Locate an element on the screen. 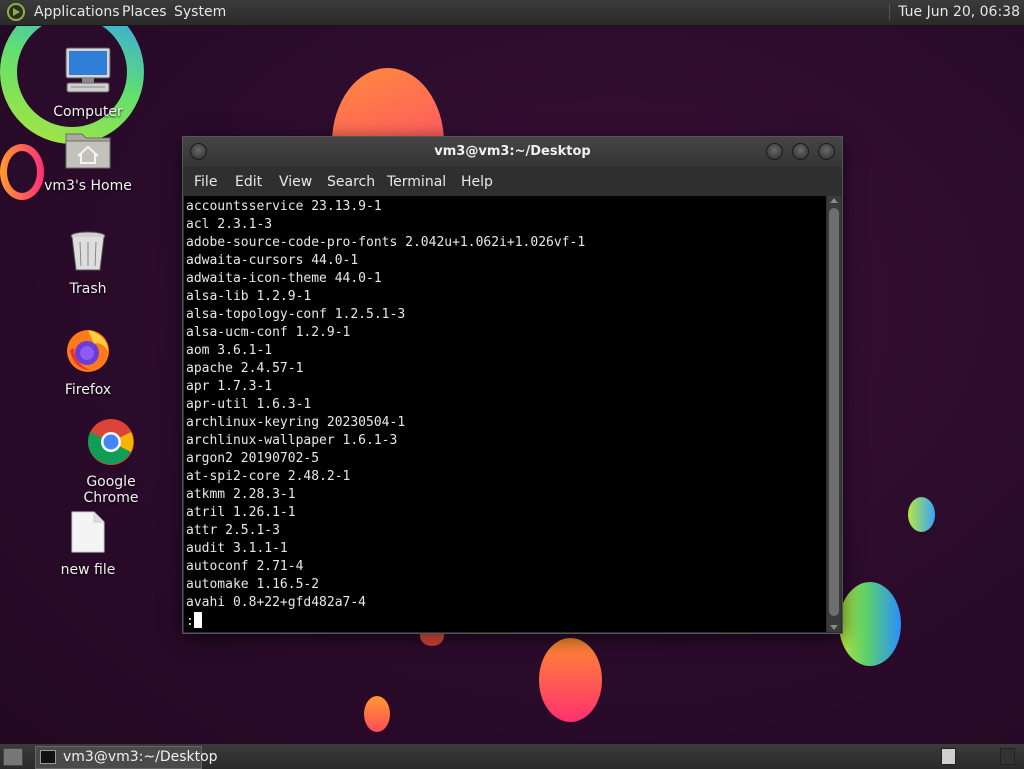 The height and width of the screenshot is (769, 1024). terminal-line: archlinux-wallpaper 1.6.1-3 is located at coordinates (292, 440).